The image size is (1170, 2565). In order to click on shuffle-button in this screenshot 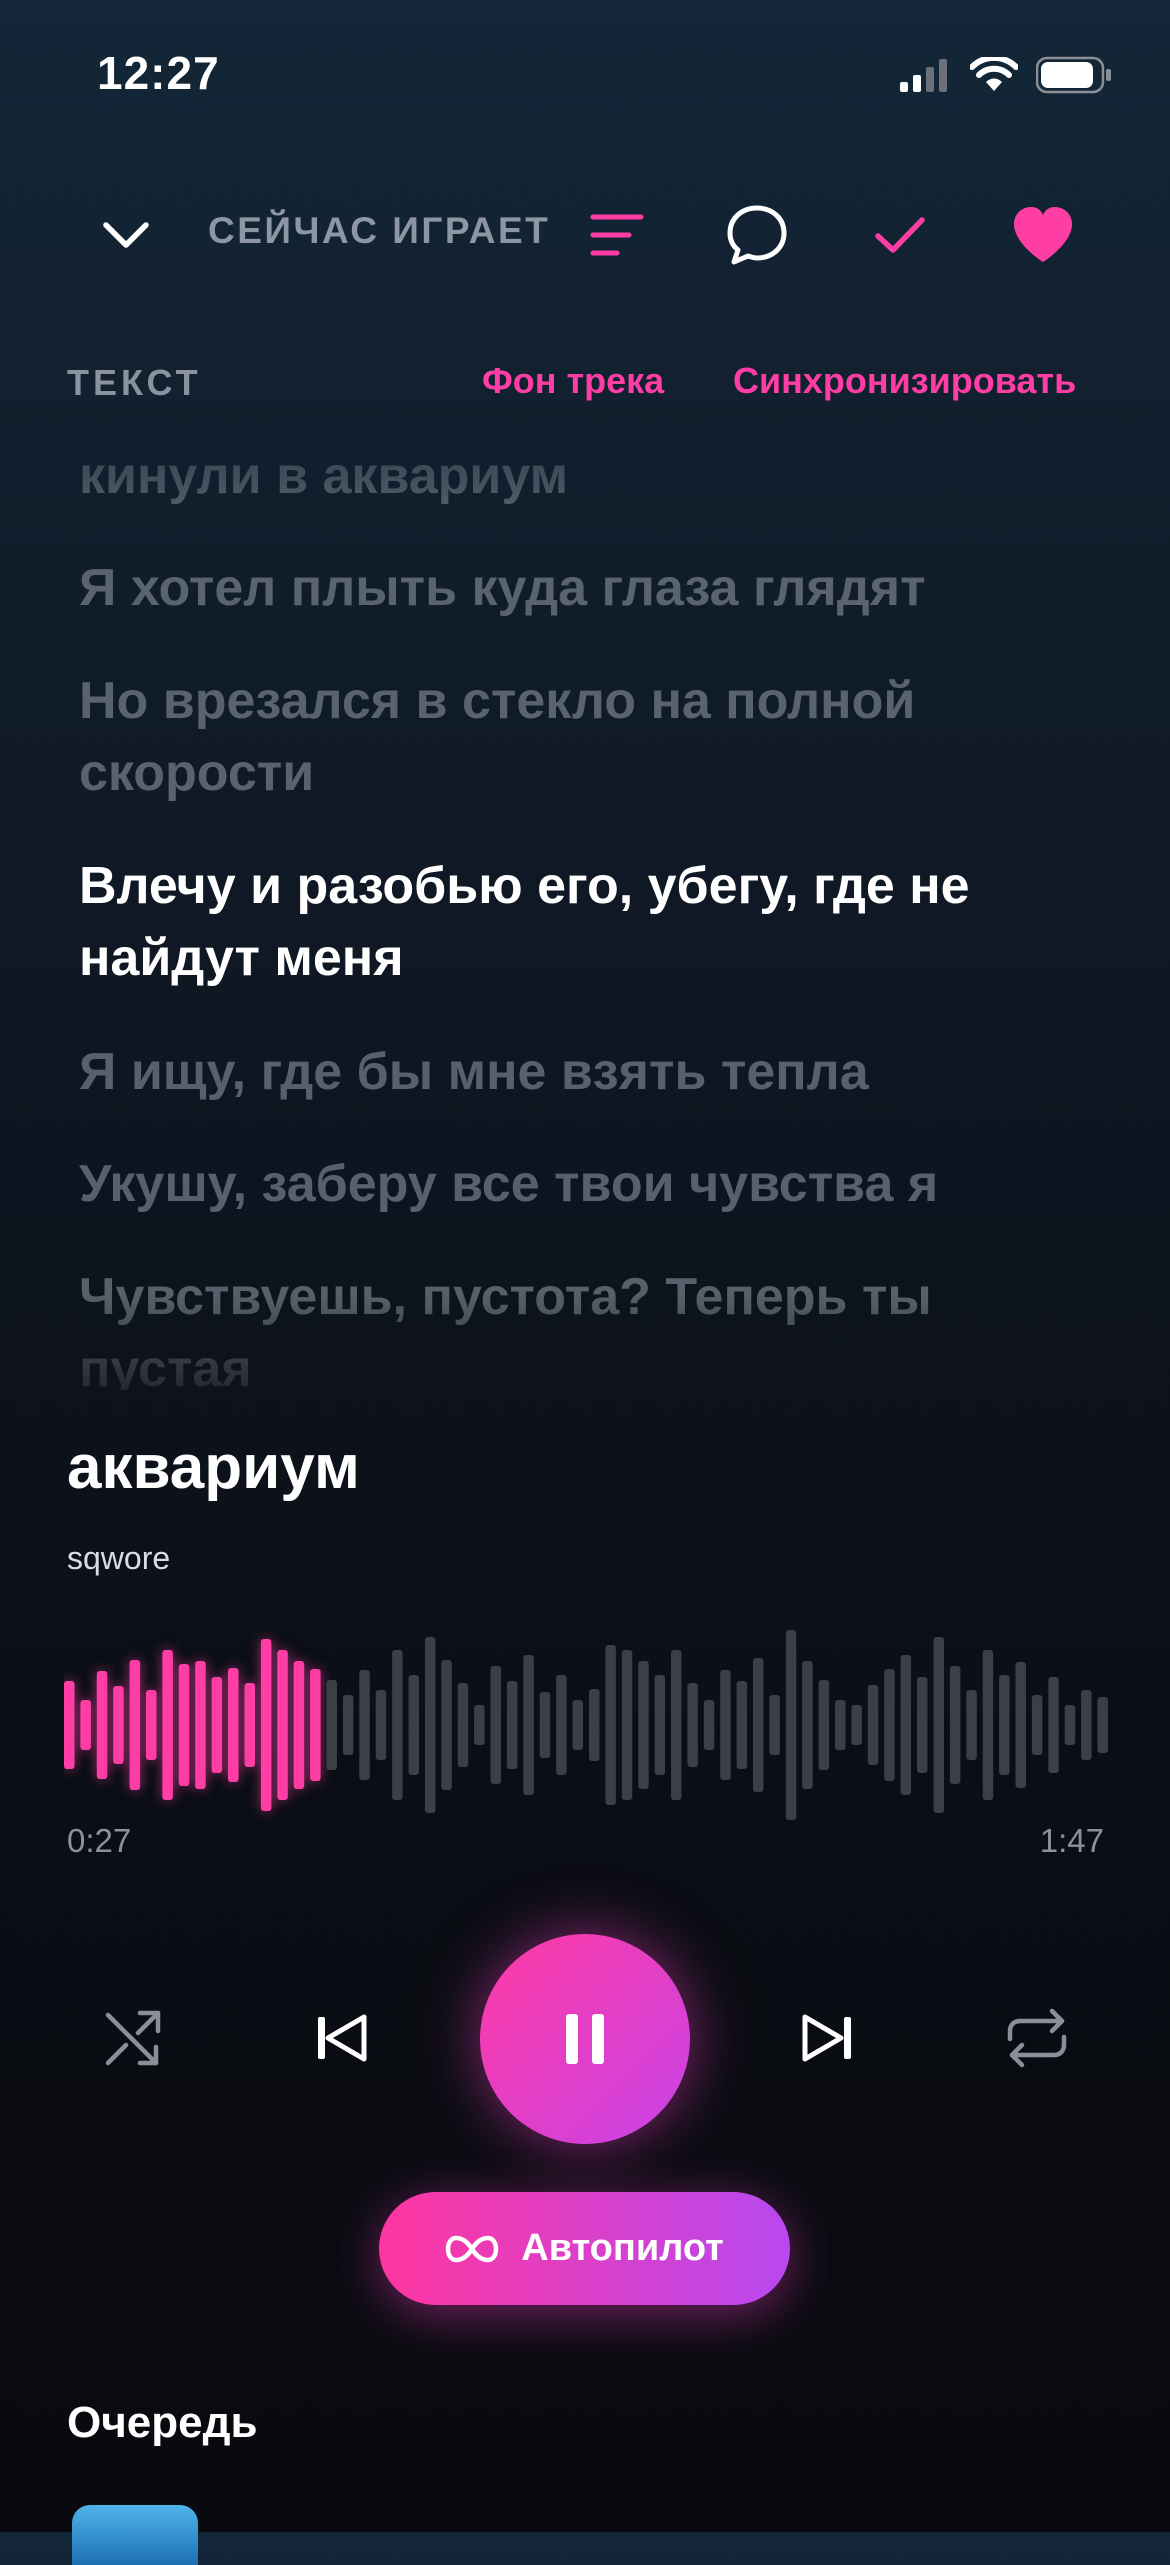, I will do `click(133, 2038)`.